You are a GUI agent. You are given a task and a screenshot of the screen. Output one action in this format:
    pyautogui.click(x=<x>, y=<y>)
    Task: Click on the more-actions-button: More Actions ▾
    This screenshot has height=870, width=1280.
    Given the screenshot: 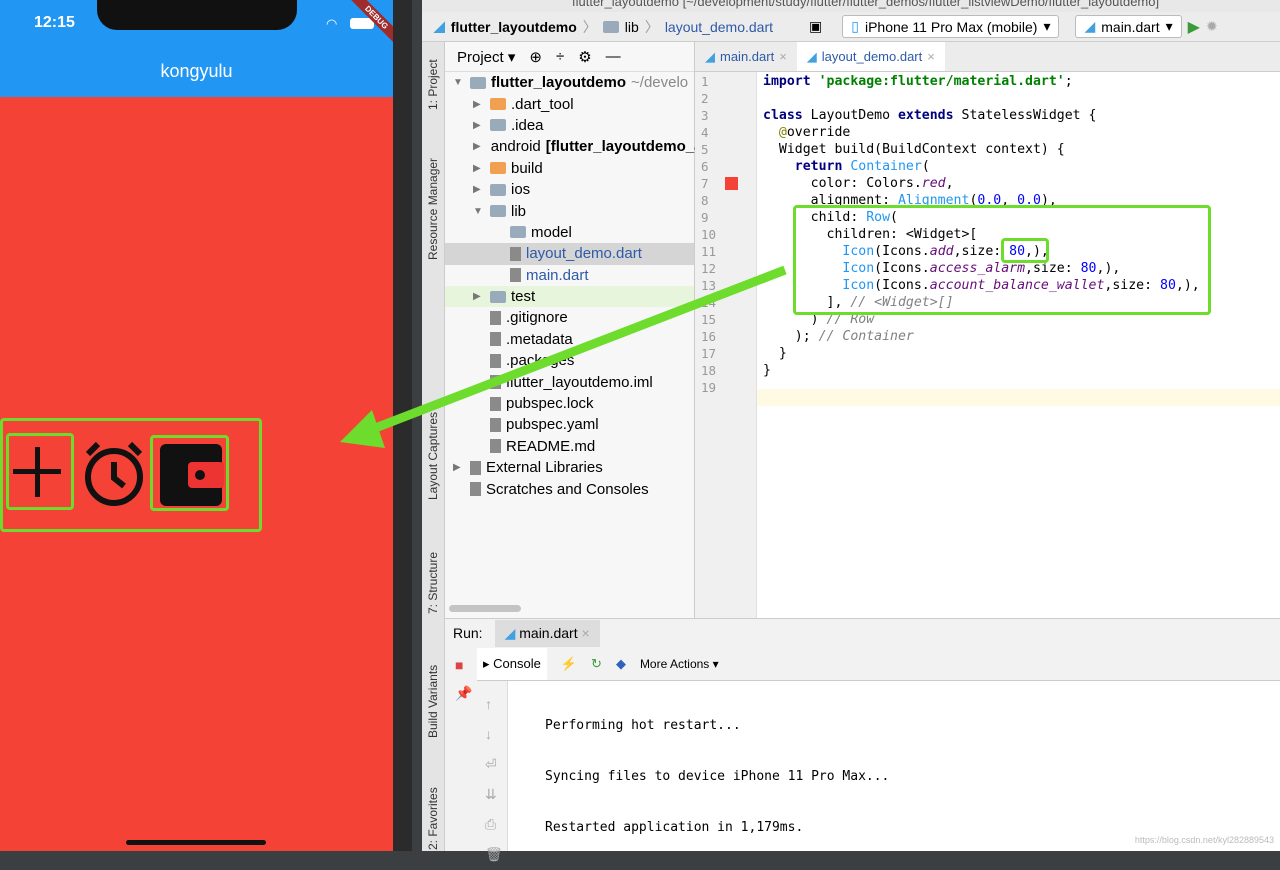 What is the action you would take?
    pyautogui.click(x=679, y=664)
    